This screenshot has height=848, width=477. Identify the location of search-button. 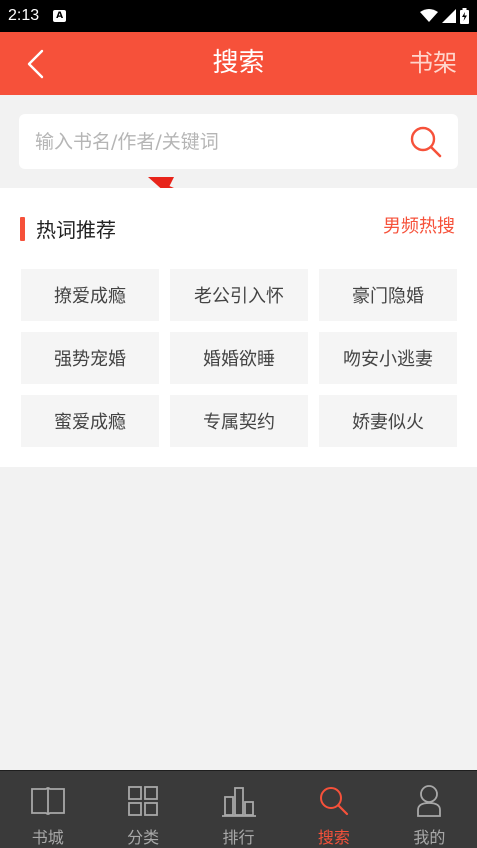
(426, 142).